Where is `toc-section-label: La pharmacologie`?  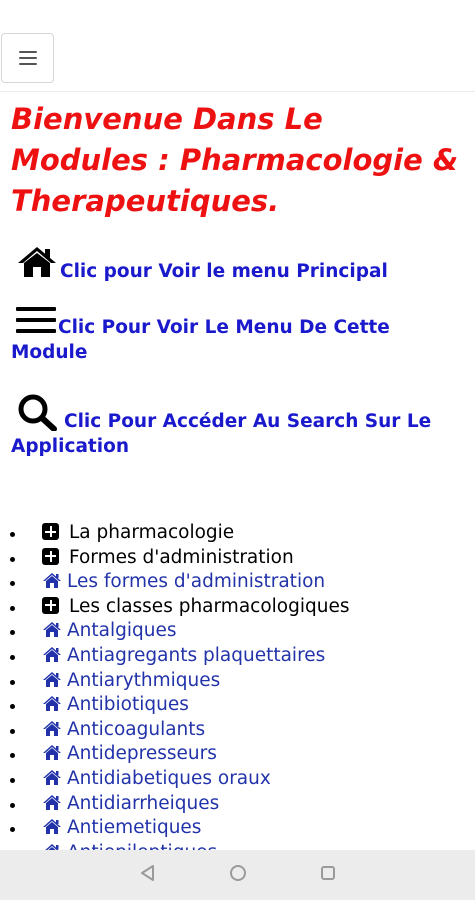
toc-section-label: La pharmacologie is located at coordinates (152, 532).